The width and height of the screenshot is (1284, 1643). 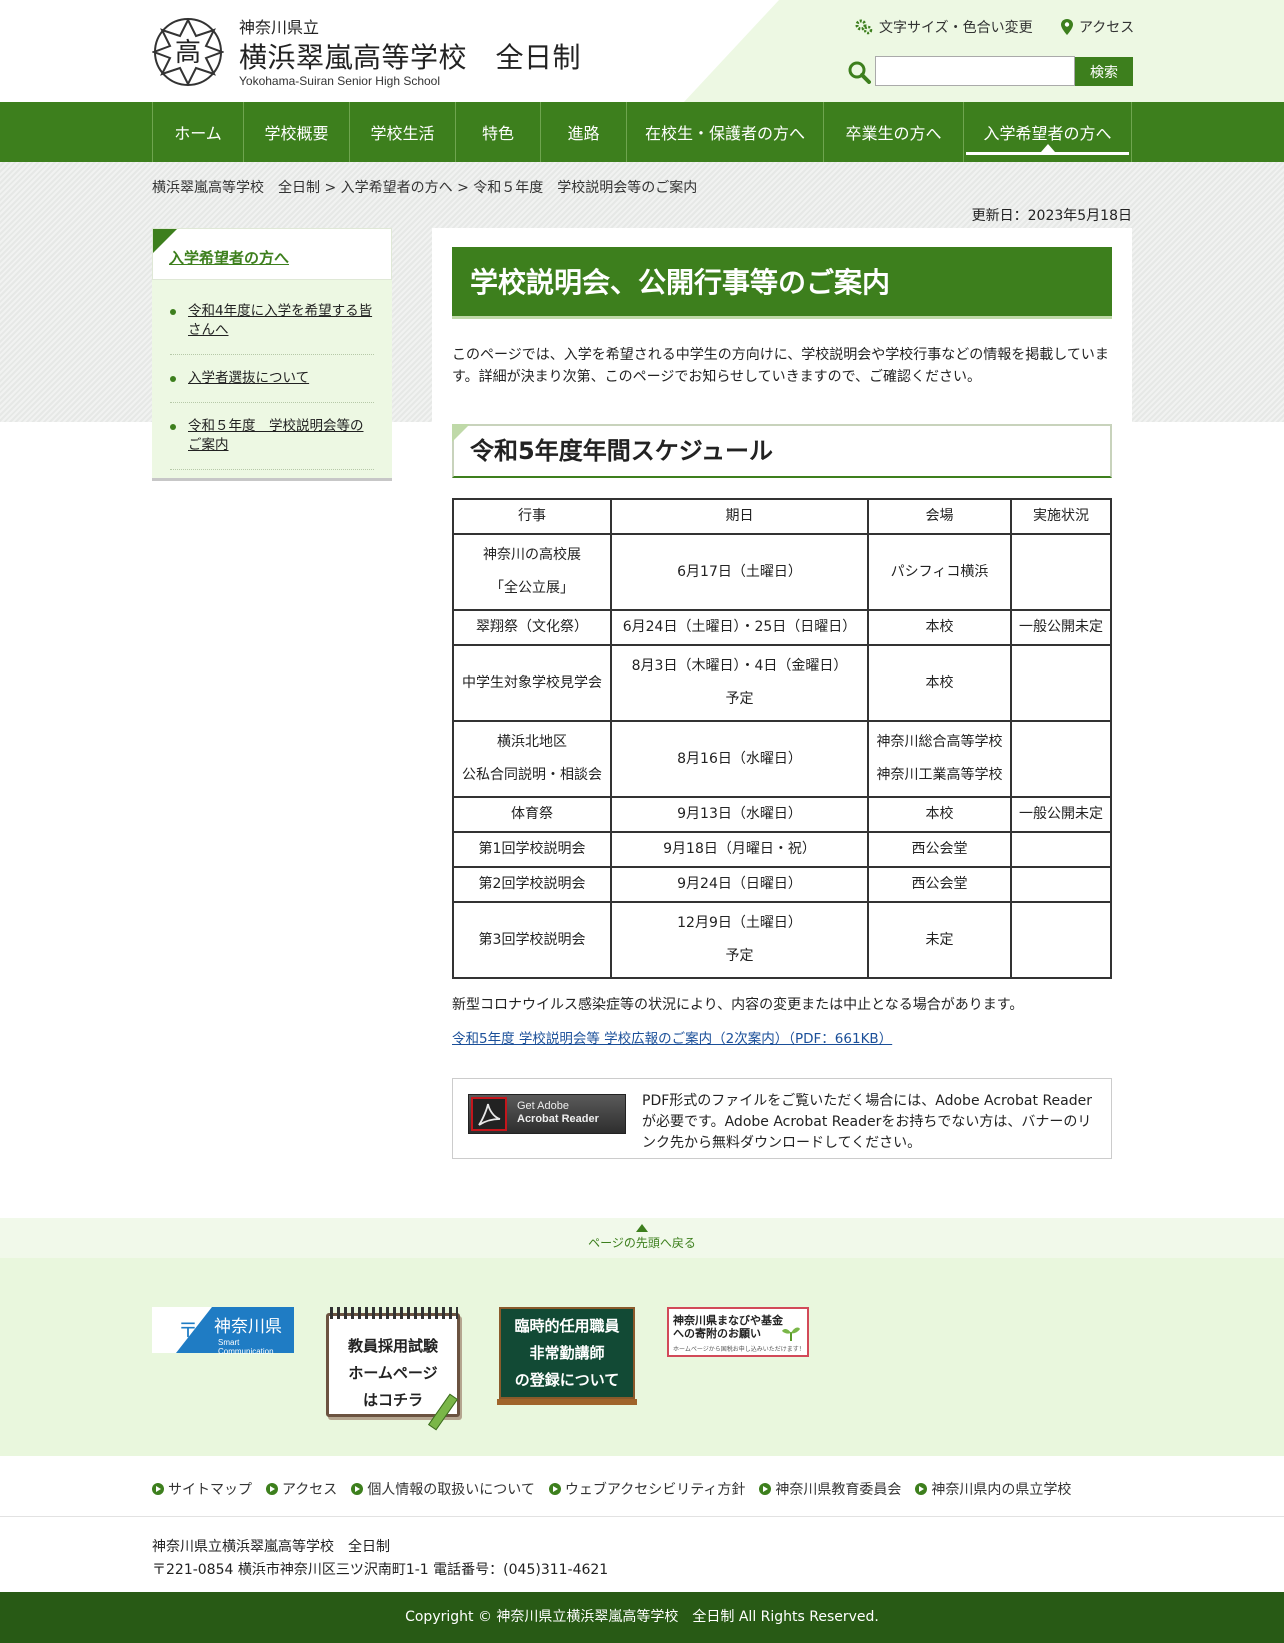 I want to click on footer-link-prefectural-schools: 神奈川県内の県立学校, so click(x=993, y=1489).